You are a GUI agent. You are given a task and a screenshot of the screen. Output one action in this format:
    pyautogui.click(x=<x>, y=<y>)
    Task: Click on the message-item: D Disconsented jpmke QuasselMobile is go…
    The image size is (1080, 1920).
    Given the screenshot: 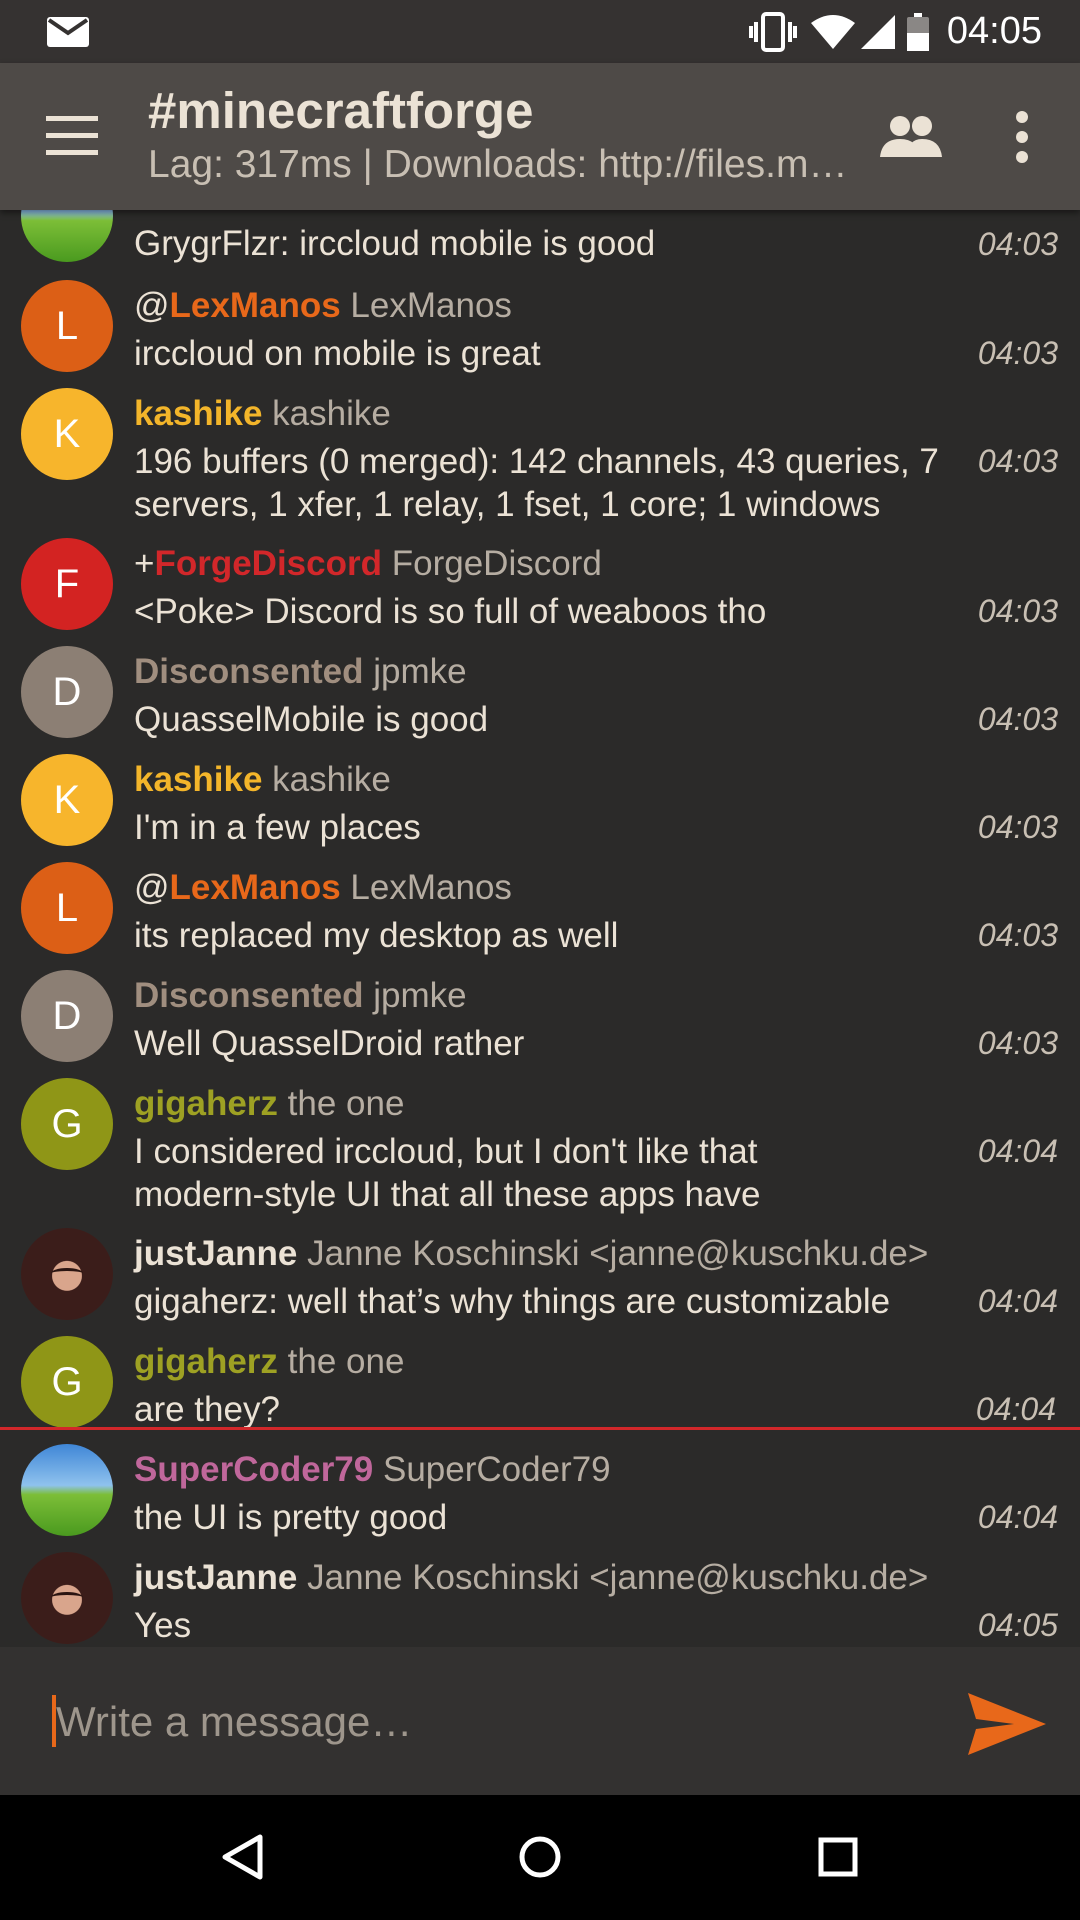 What is the action you would take?
    pyautogui.click(x=540, y=690)
    